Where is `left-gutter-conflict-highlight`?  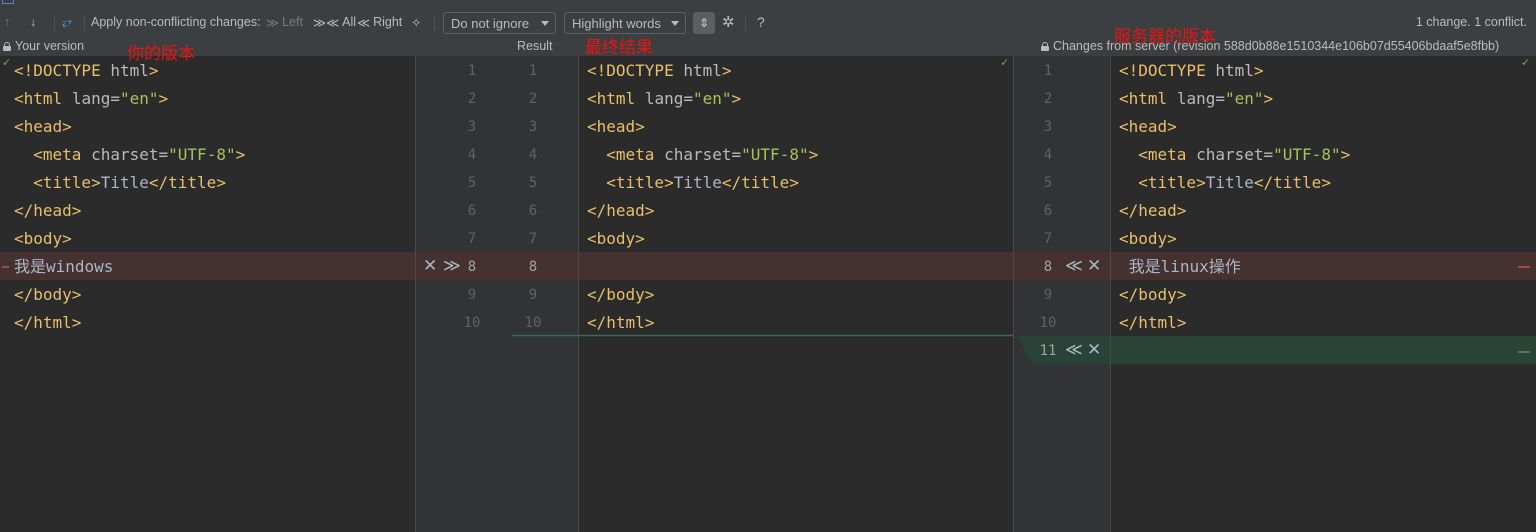 left-gutter-conflict-highlight is located at coordinates (497, 266).